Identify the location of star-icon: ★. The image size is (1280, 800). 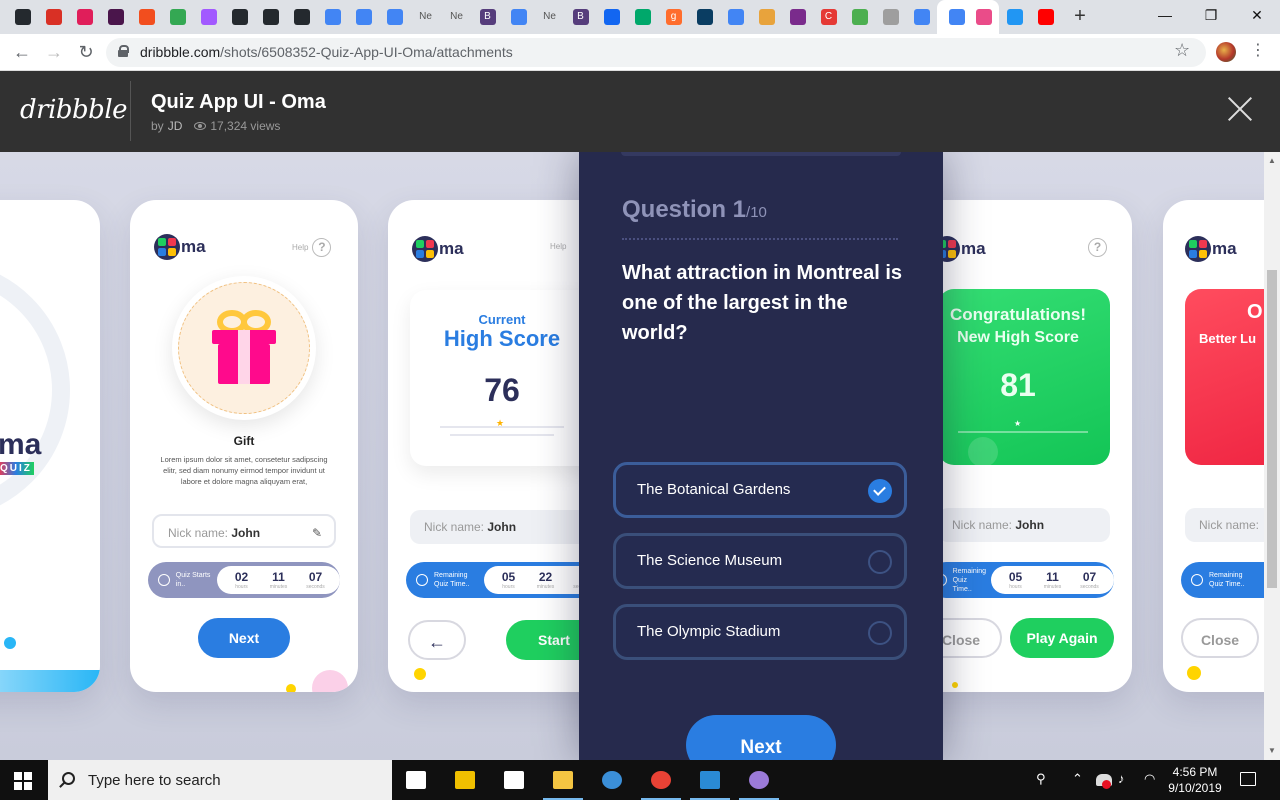
(500, 423).